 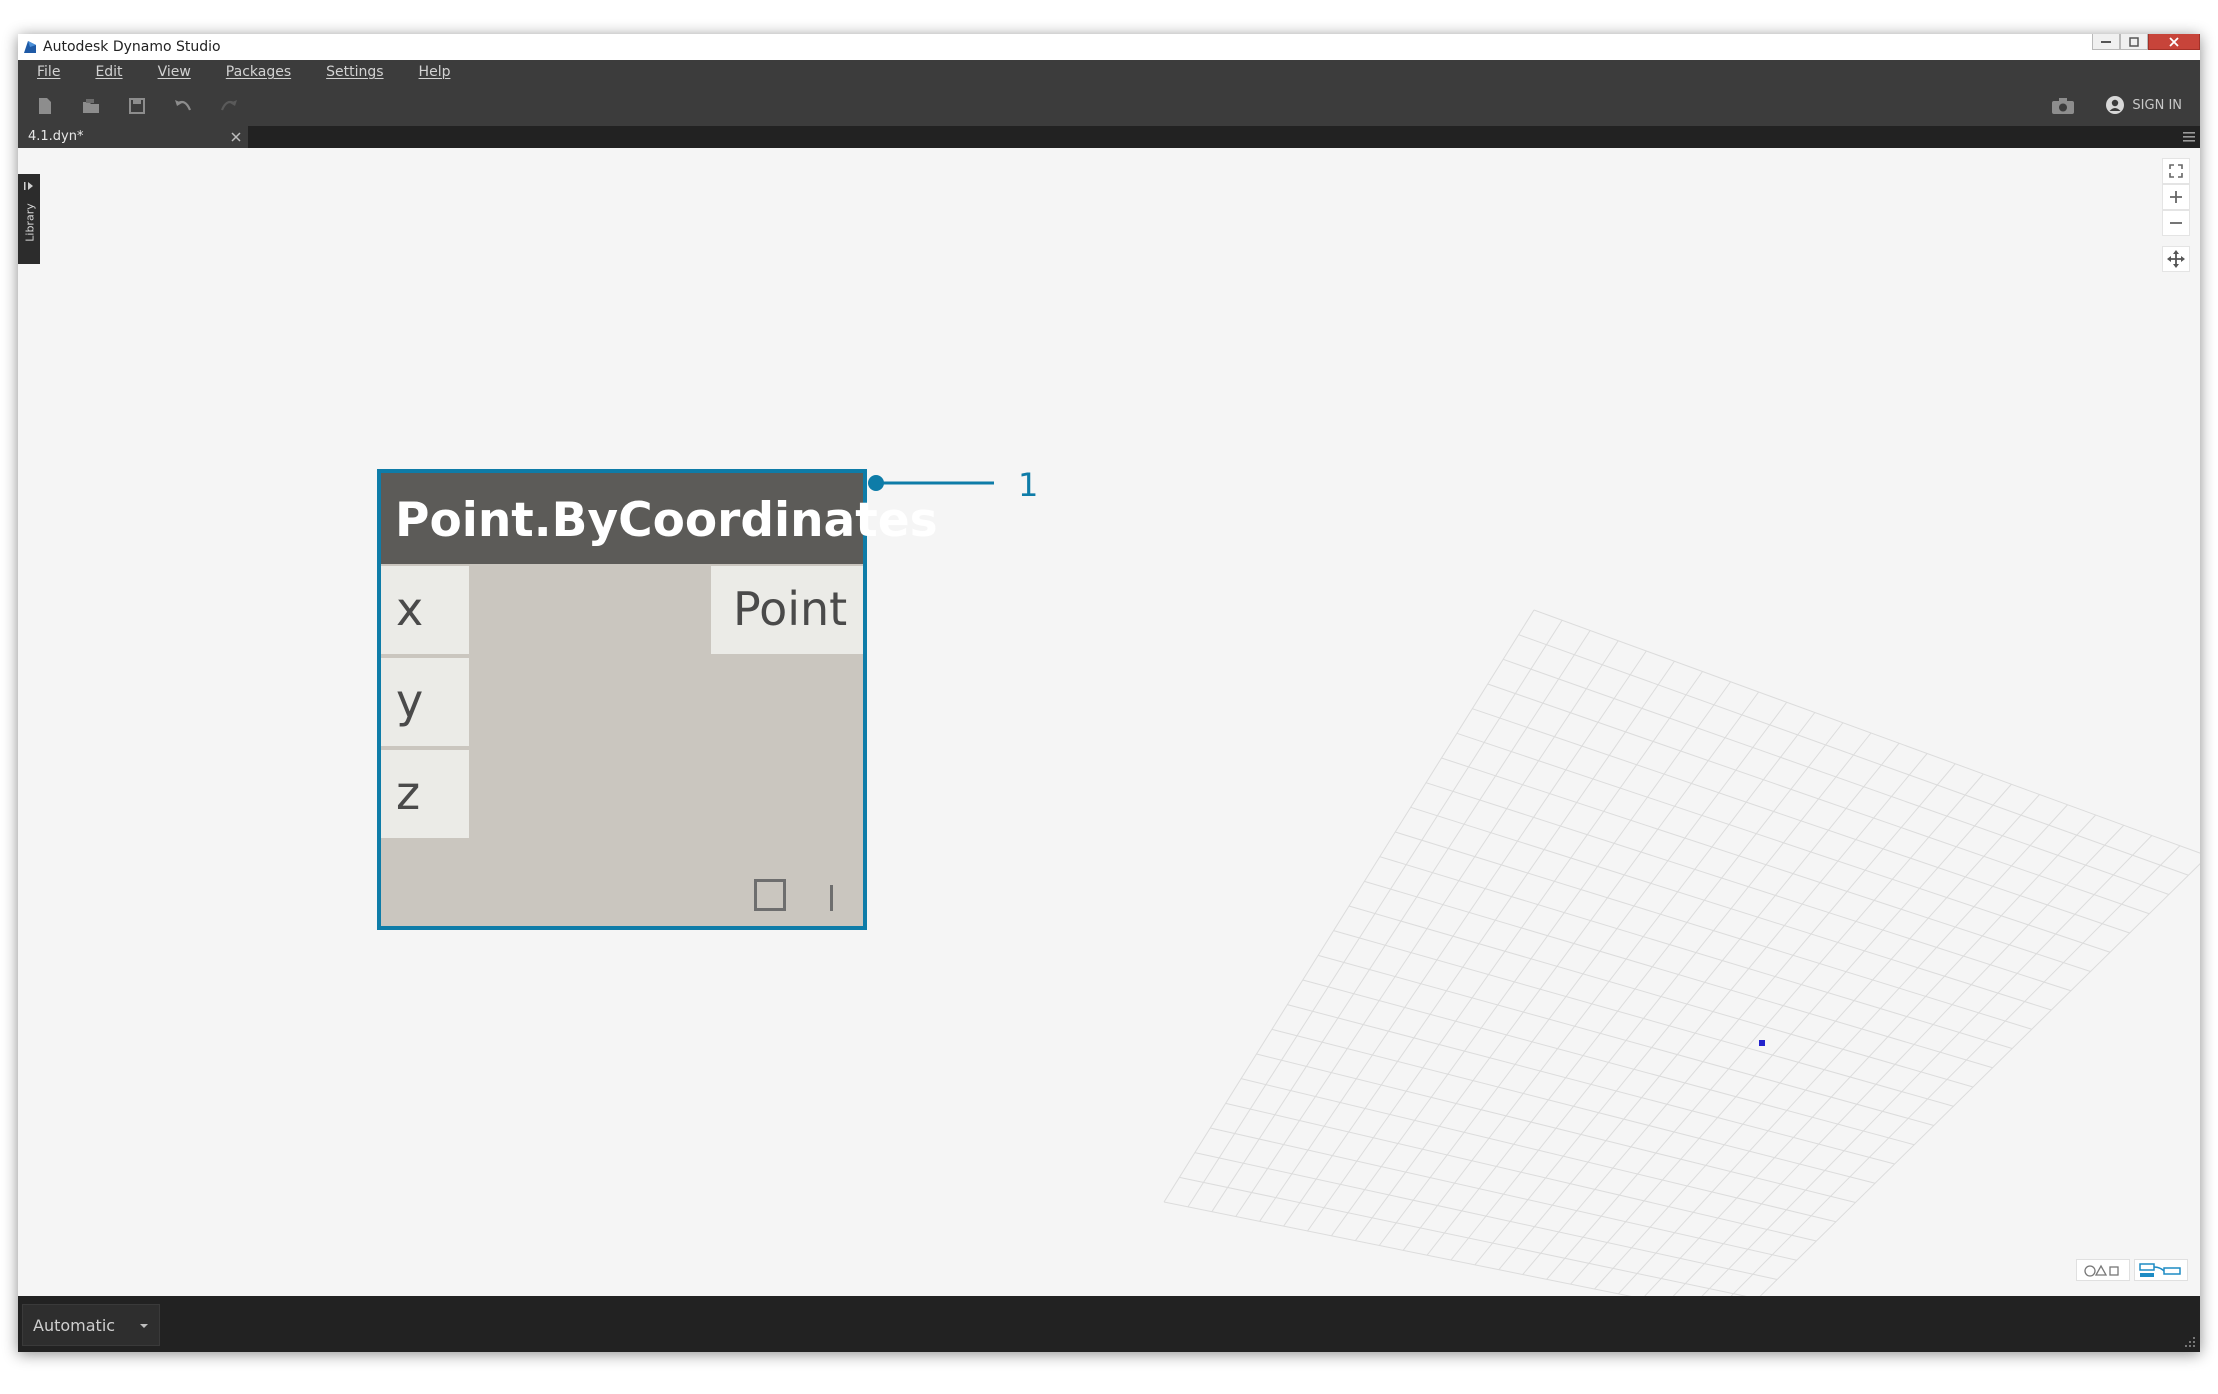 I want to click on node-header: Point.ByCoordinates, so click(x=659, y=518).